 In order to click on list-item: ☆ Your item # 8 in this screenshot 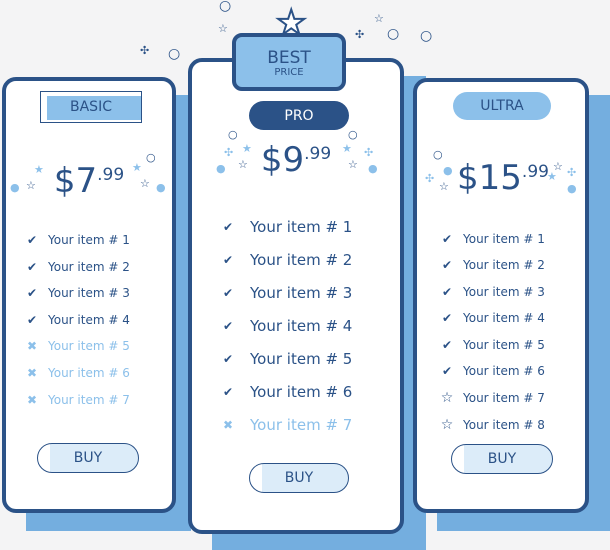, I will do `click(492, 425)`.